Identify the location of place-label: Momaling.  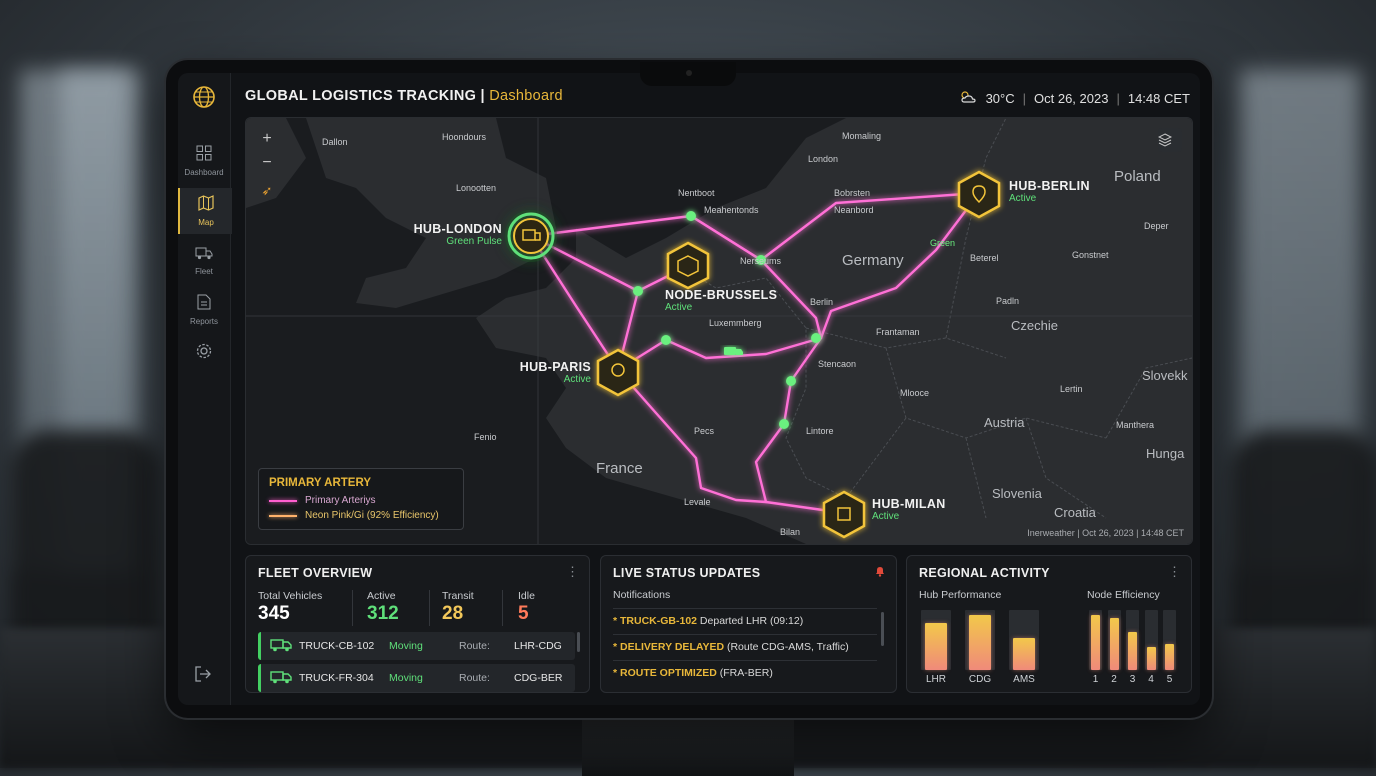
(862, 136).